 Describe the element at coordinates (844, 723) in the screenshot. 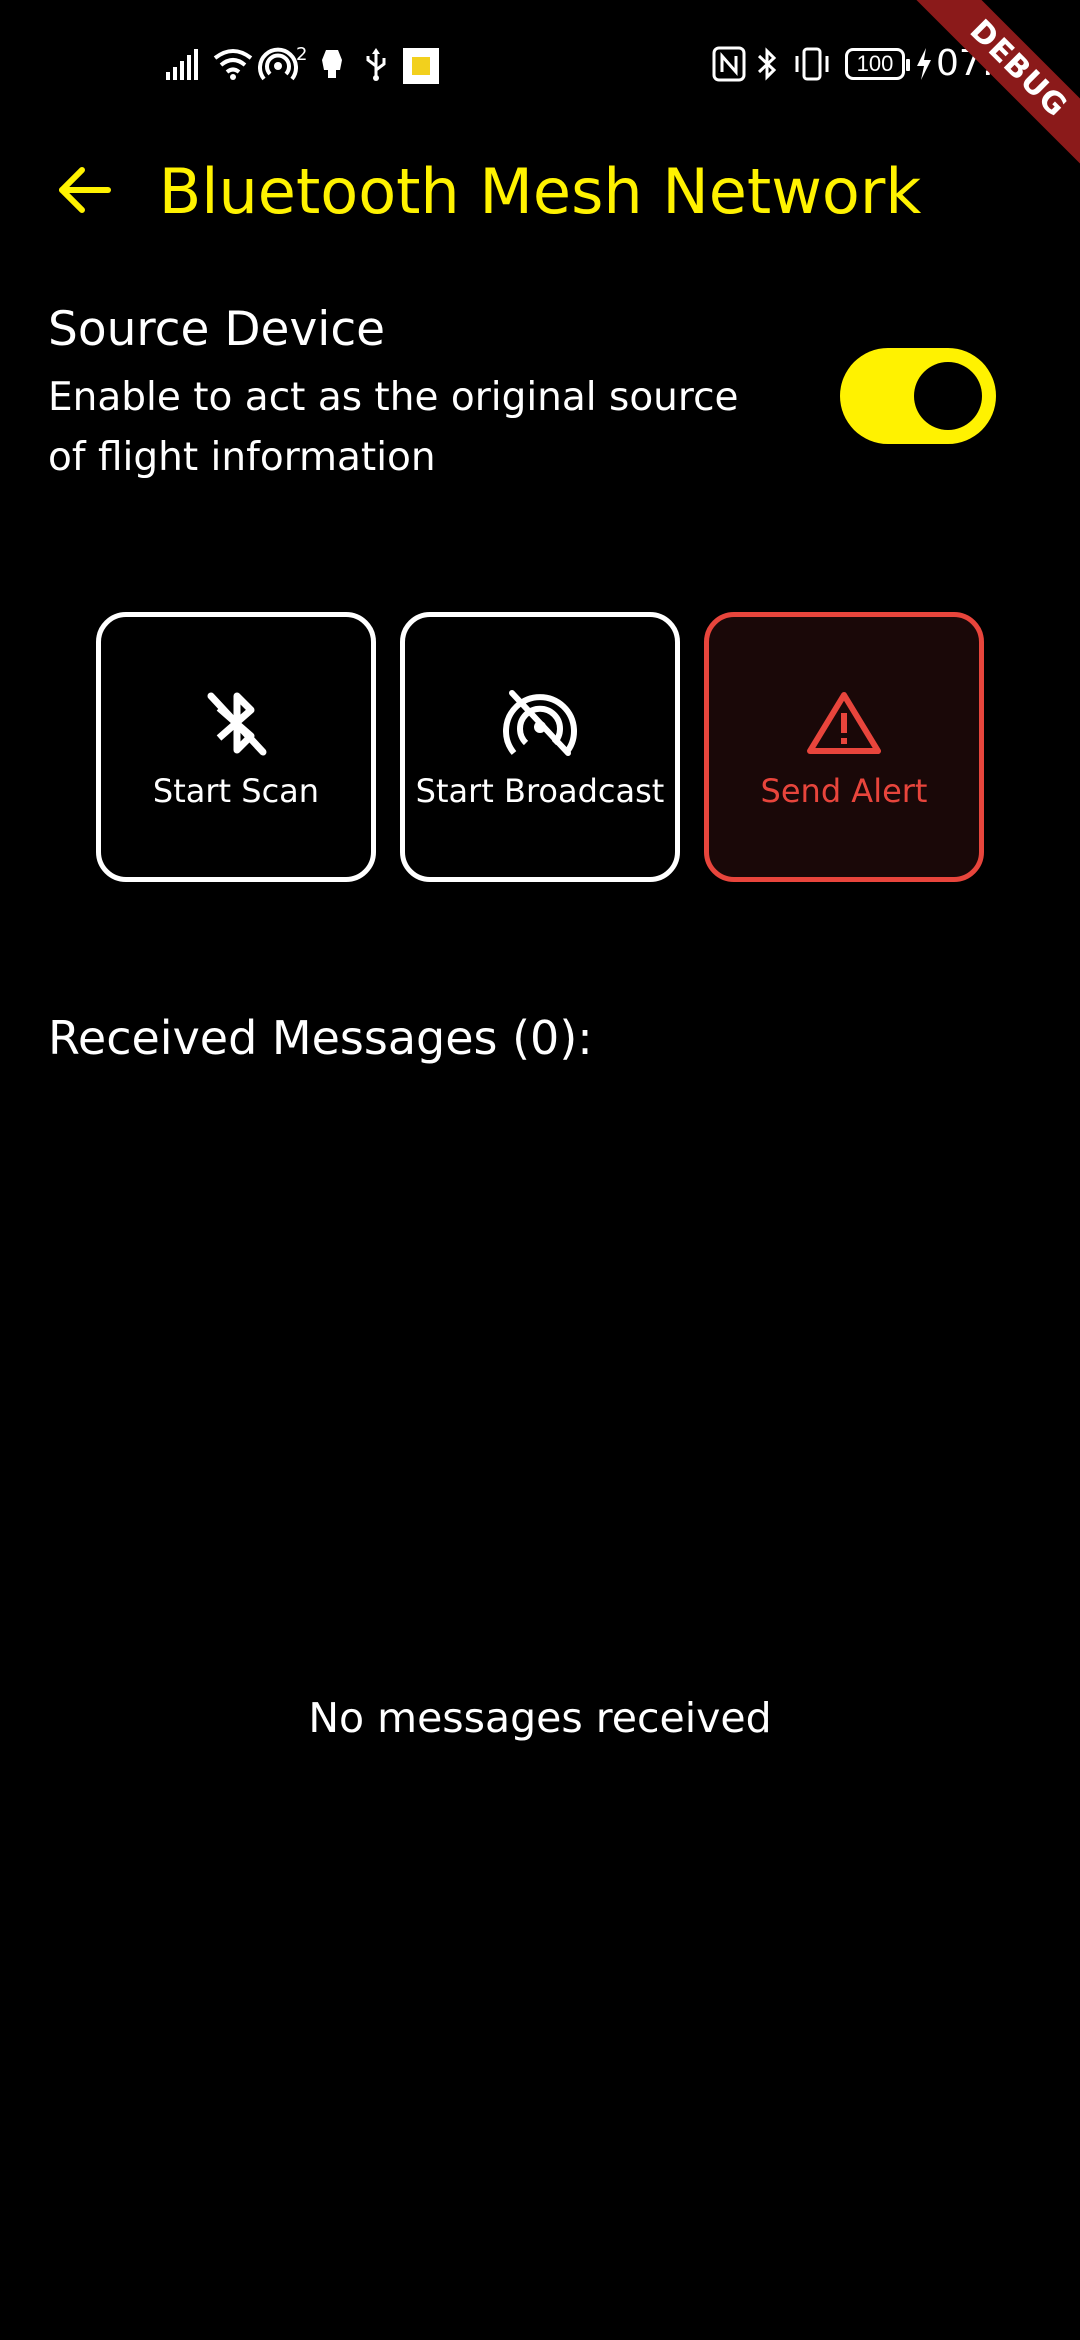

I see `warning-icon` at that location.